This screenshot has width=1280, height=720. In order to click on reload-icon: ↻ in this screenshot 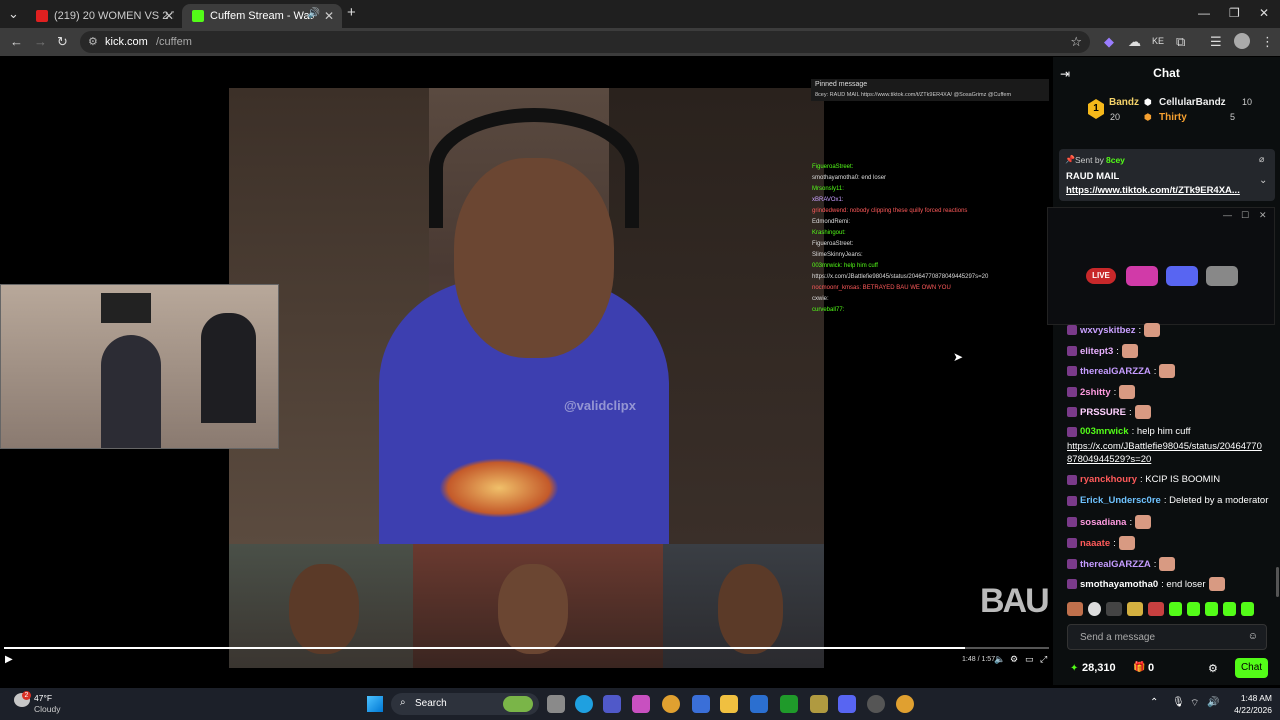, I will do `click(62, 42)`.